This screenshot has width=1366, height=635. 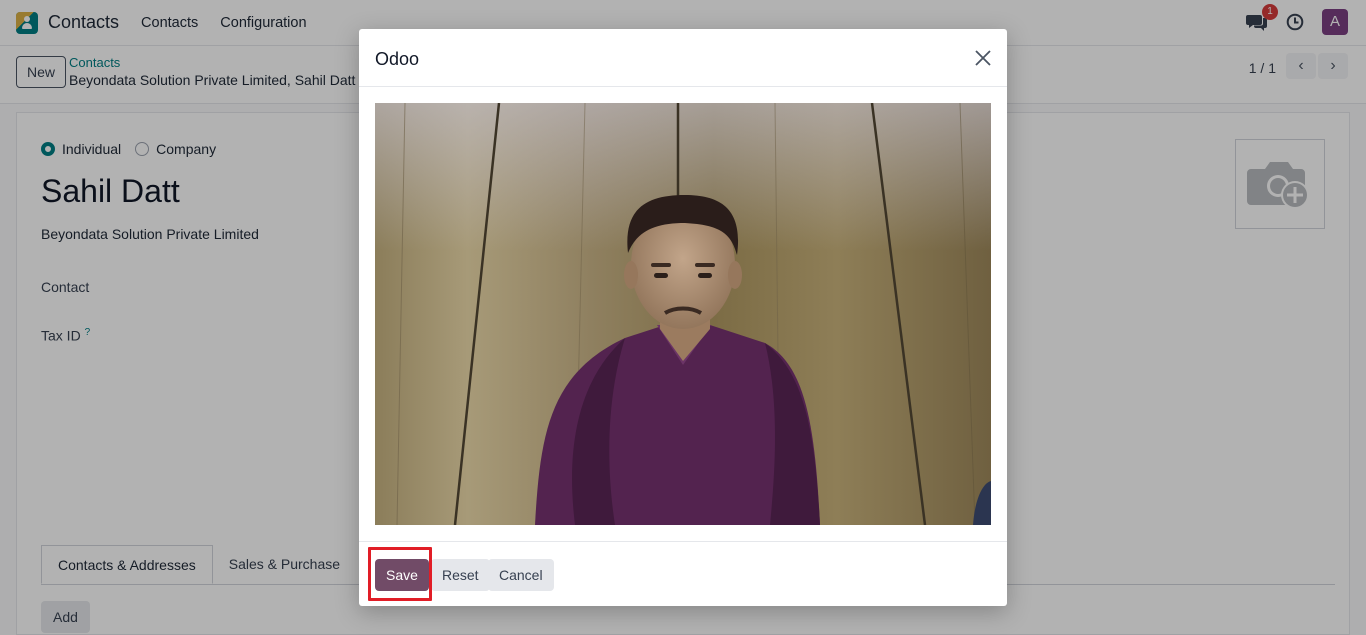 I want to click on close-icon, so click(x=983, y=58).